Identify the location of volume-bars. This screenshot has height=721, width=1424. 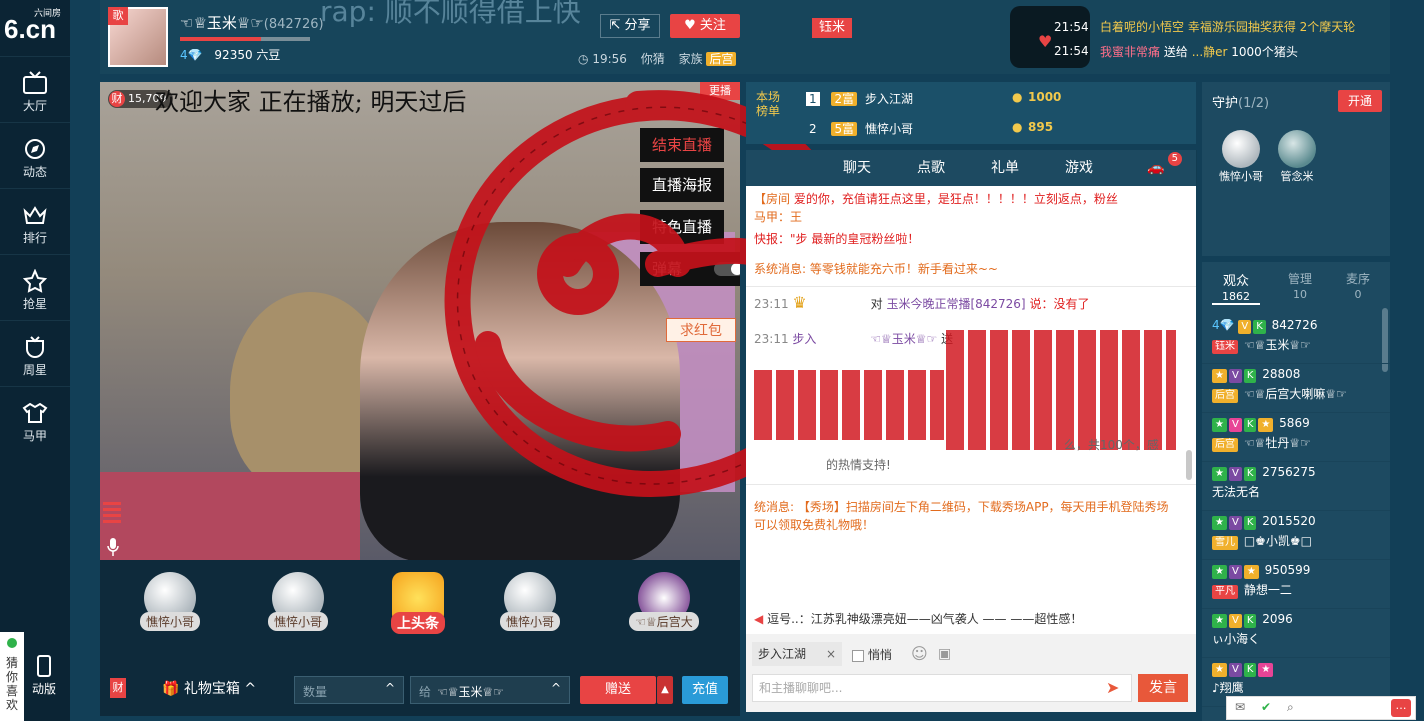
(112, 517).